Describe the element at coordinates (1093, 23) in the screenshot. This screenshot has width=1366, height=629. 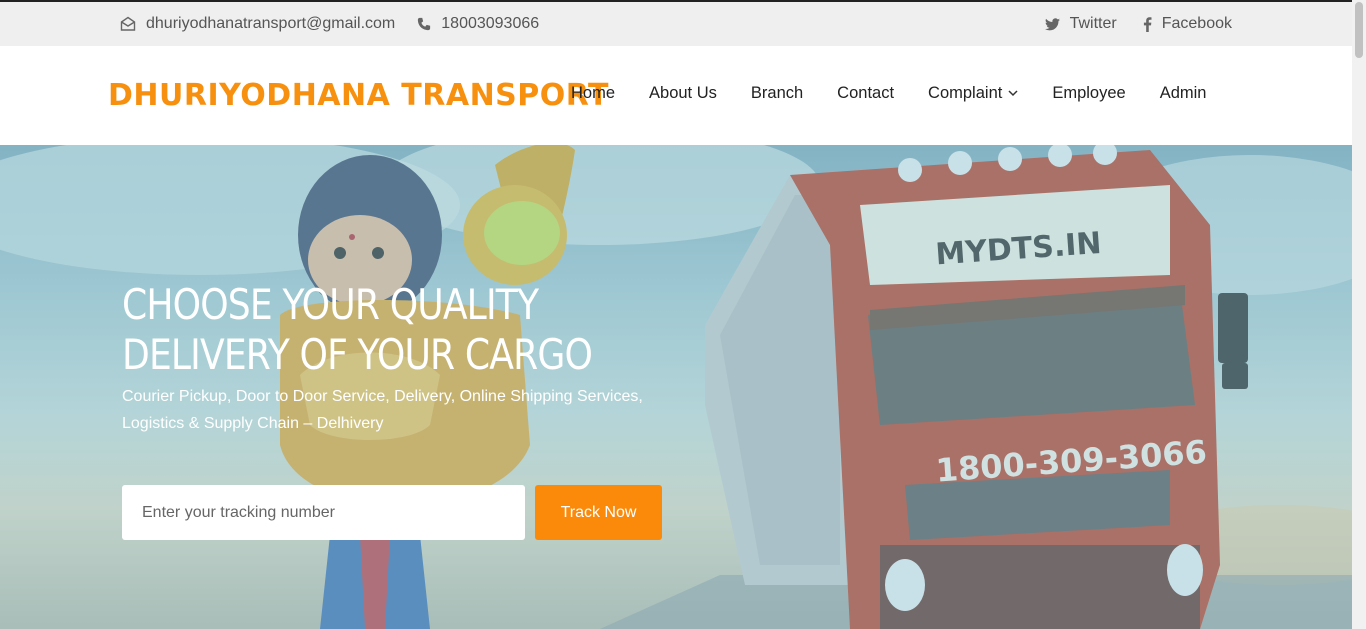
I see `twitter-label: Twitter` at that location.